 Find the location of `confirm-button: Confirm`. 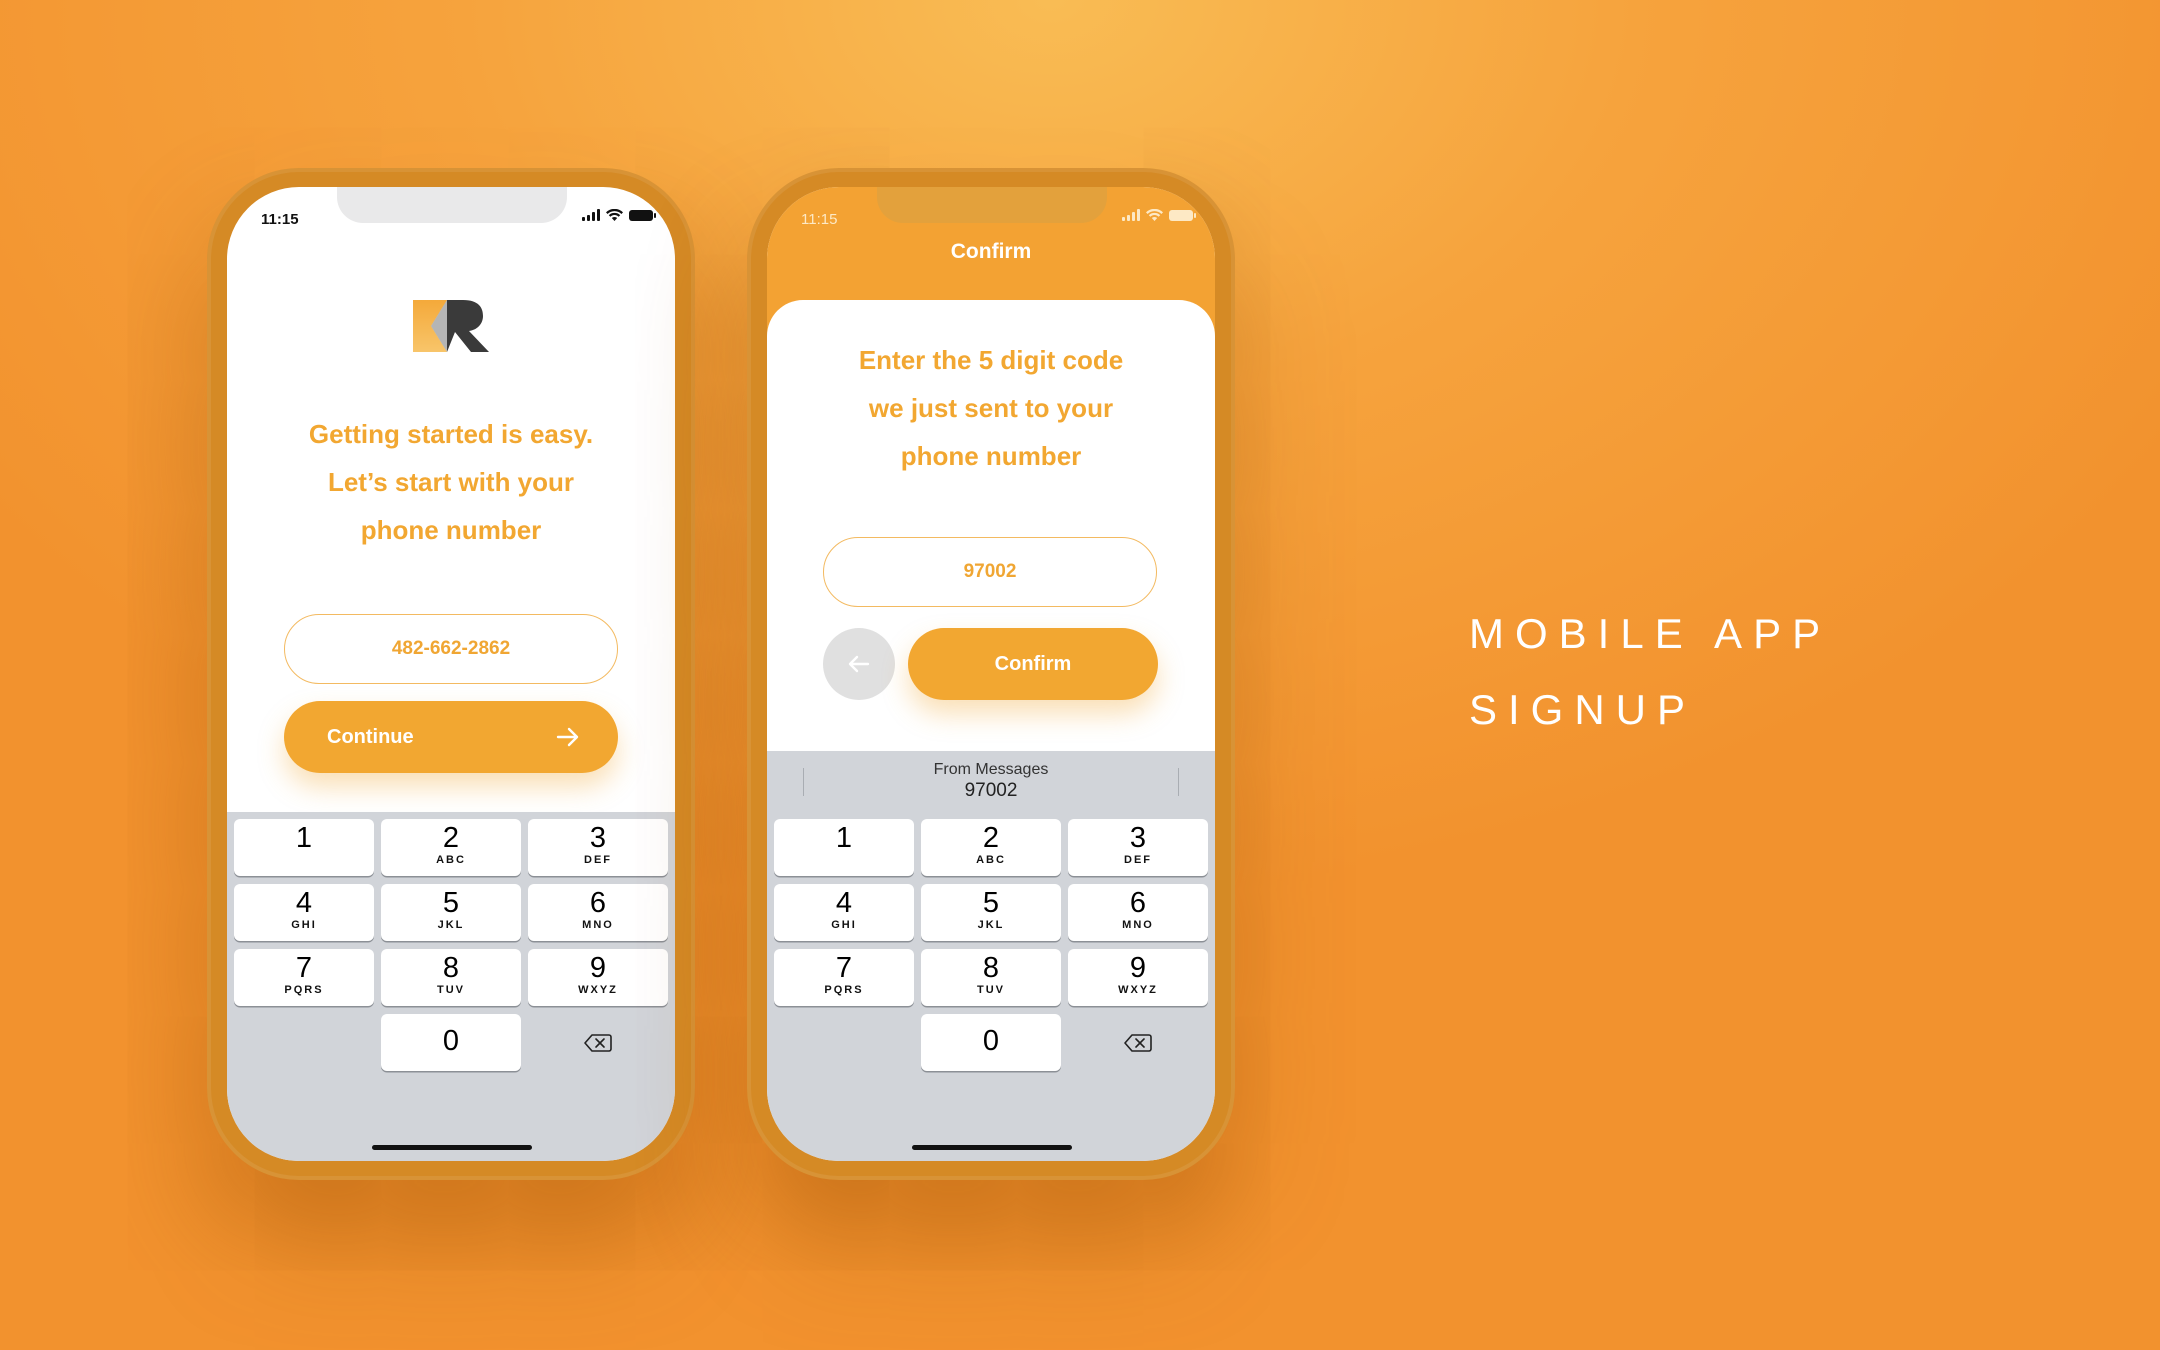

confirm-button: Confirm is located at coordinates (1033, 664).